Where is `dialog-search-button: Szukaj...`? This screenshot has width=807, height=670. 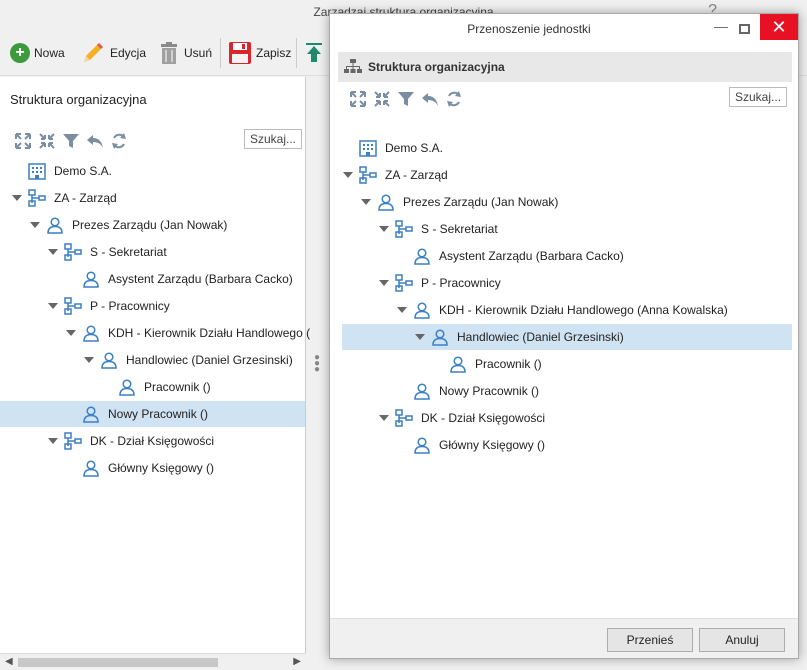
dialog-search-button: Szukaj... is located at coordinates (758, 97).